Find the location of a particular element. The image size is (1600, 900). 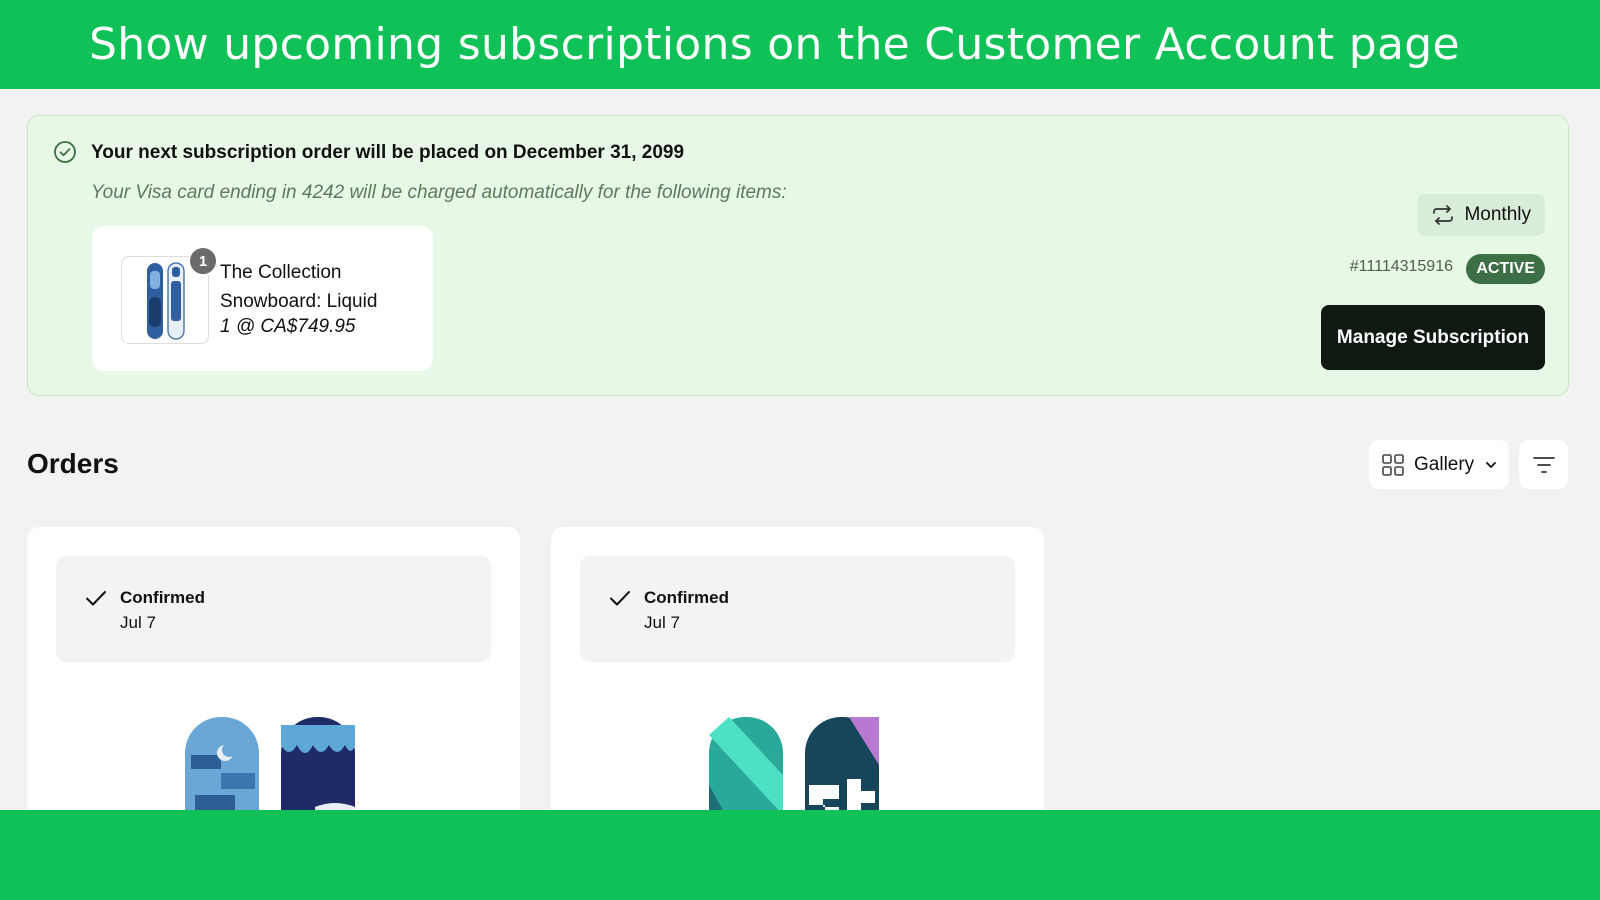

chevron-down-icon is located at coordinates (1491, 464).